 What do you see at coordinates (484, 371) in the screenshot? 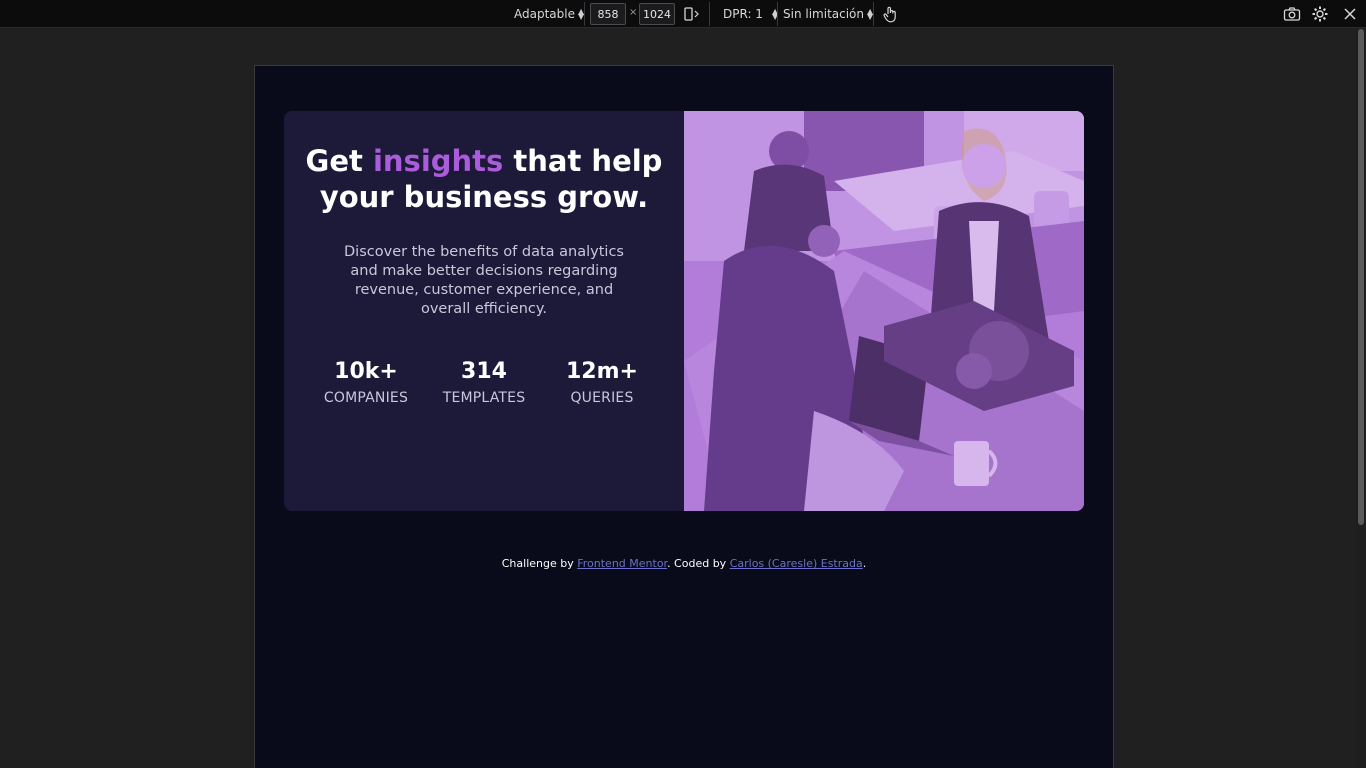
I see `stat-value: 314` at bounding box center [484, 371].